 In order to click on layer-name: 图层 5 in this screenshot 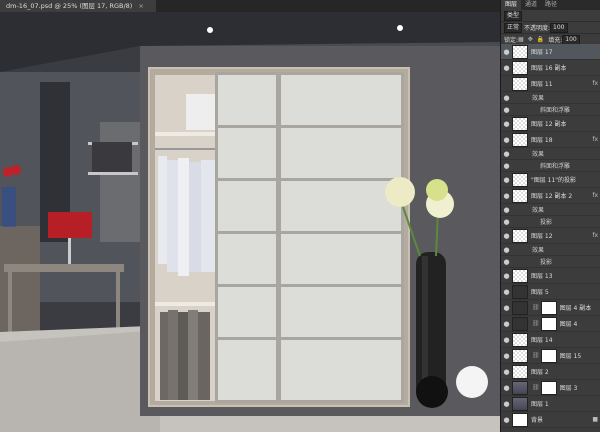, I will do `click(540, 292)`.